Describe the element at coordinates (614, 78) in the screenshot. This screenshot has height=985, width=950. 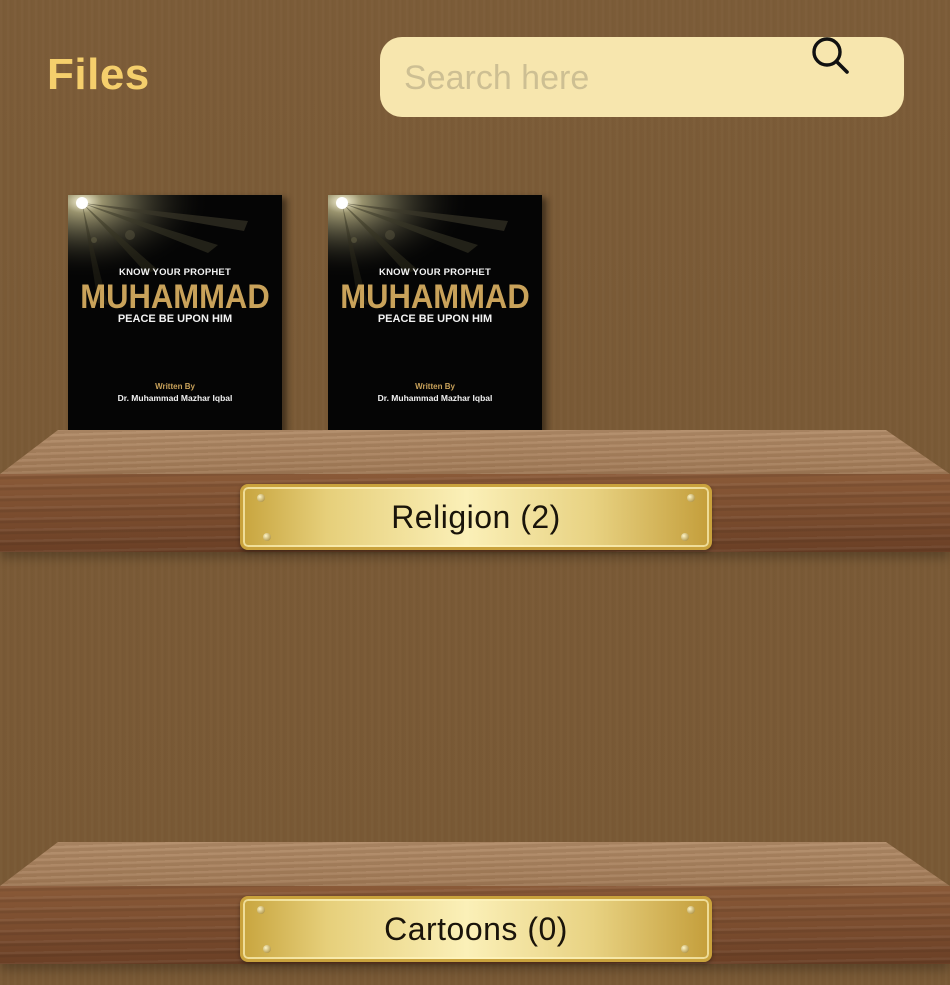
I see `search-input` at that location.